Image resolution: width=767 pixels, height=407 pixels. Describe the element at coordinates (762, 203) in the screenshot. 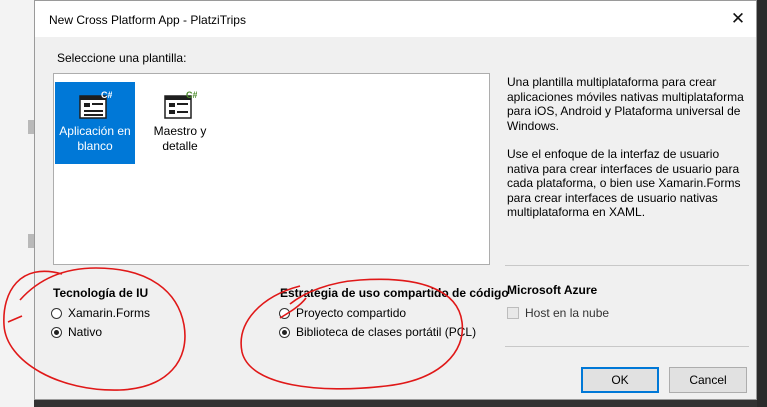

I see `background-window-dark` at that location.